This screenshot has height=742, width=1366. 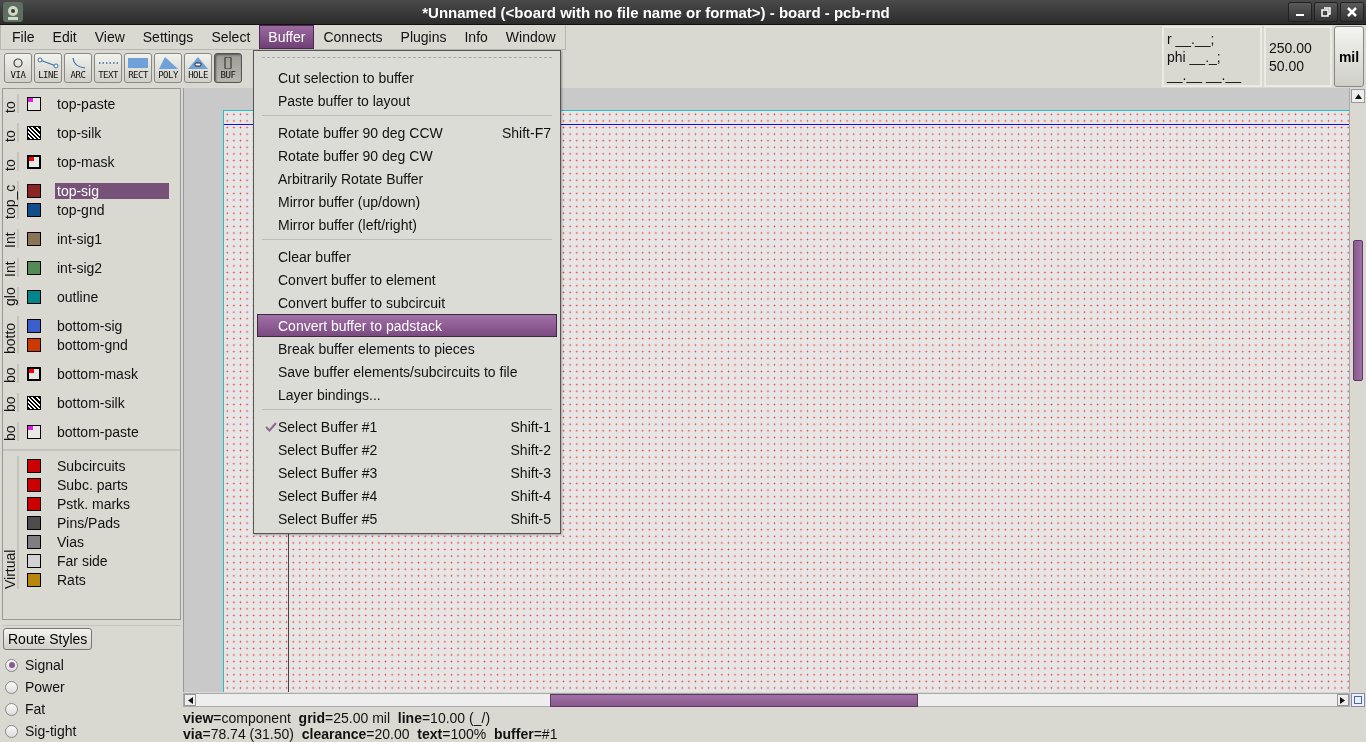 I want to click on layer-name: top-sig, so click(x=112, y=190).